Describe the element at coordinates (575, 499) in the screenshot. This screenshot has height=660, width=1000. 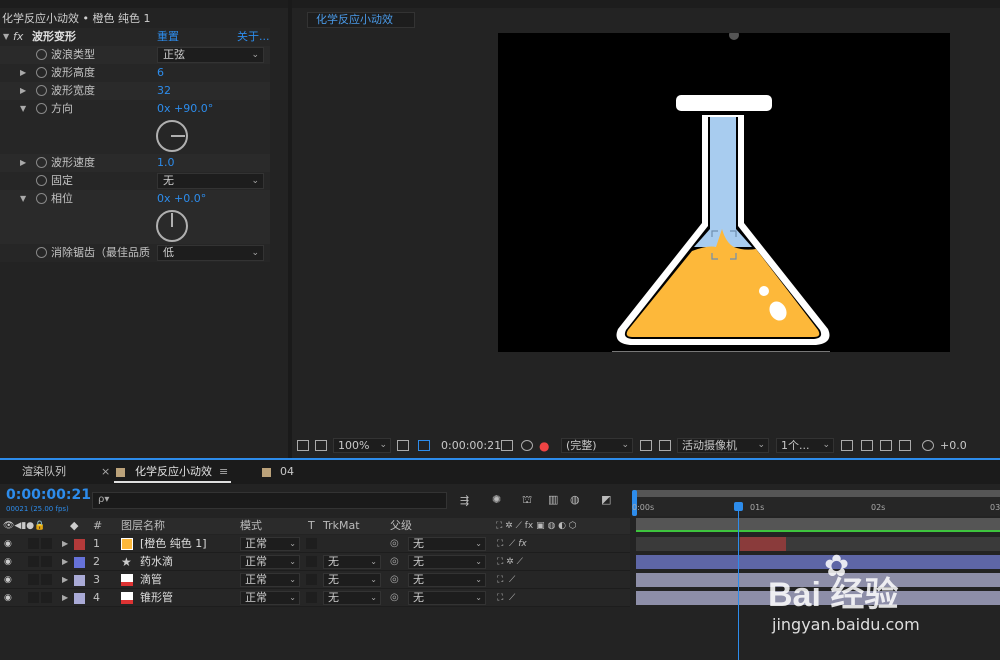
I see `motion-blur-icon: ◍` at that location.